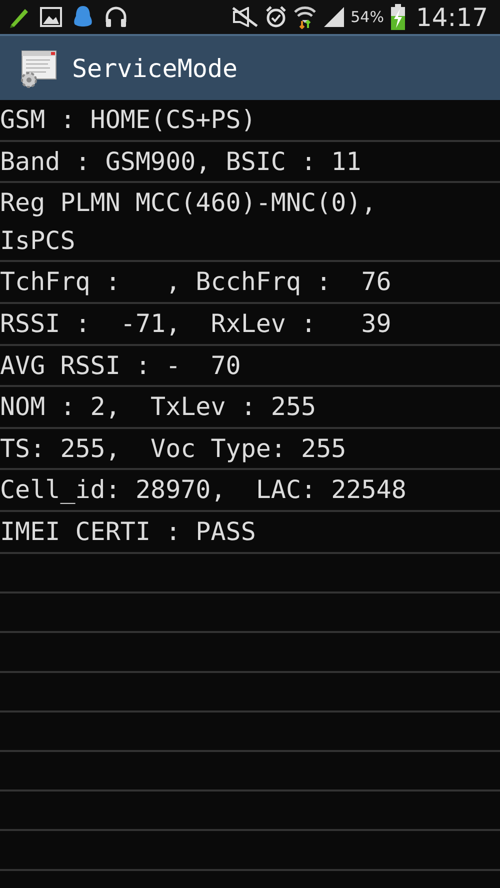  Describe the element at coordinates (367, 17) in the screenshot. I see `battery-percent: 54%` at that location.